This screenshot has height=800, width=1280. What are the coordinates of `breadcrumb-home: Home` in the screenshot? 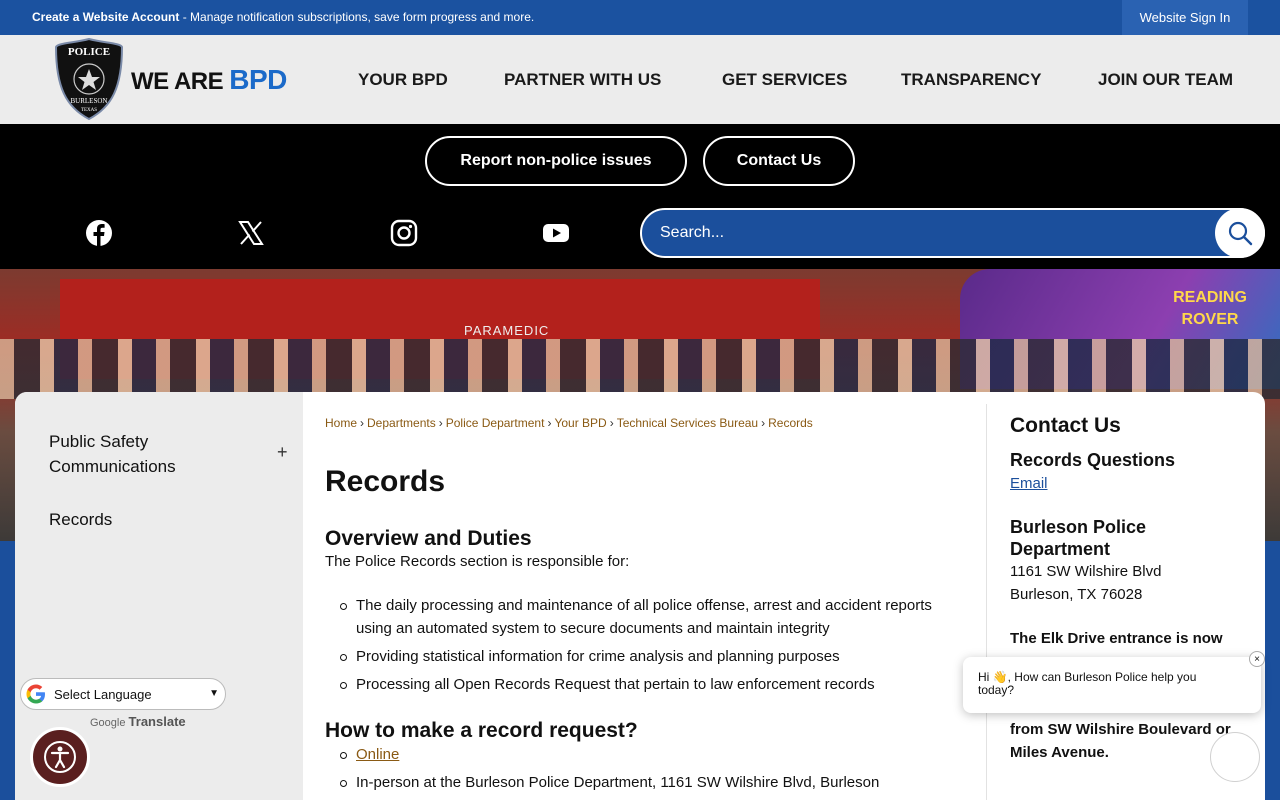 It's located at (341, 423).